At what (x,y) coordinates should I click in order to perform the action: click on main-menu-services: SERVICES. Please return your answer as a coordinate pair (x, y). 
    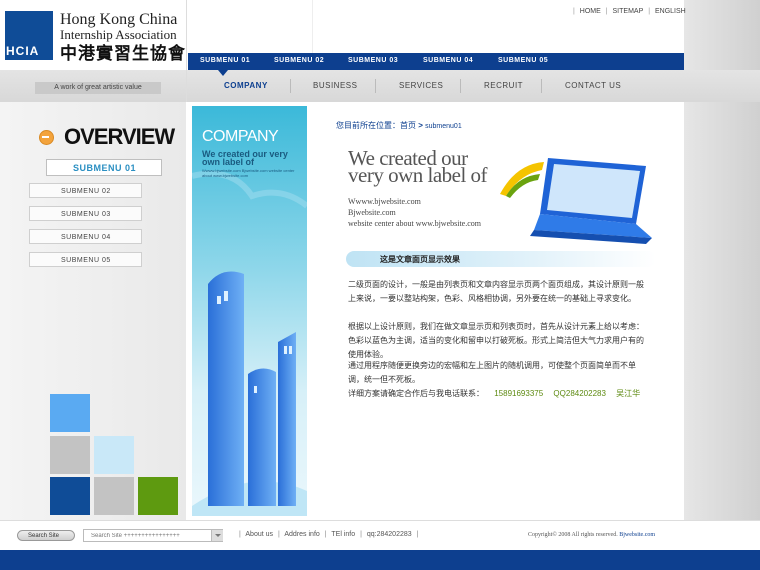
    Looking at the image, I should click on (421, 85).